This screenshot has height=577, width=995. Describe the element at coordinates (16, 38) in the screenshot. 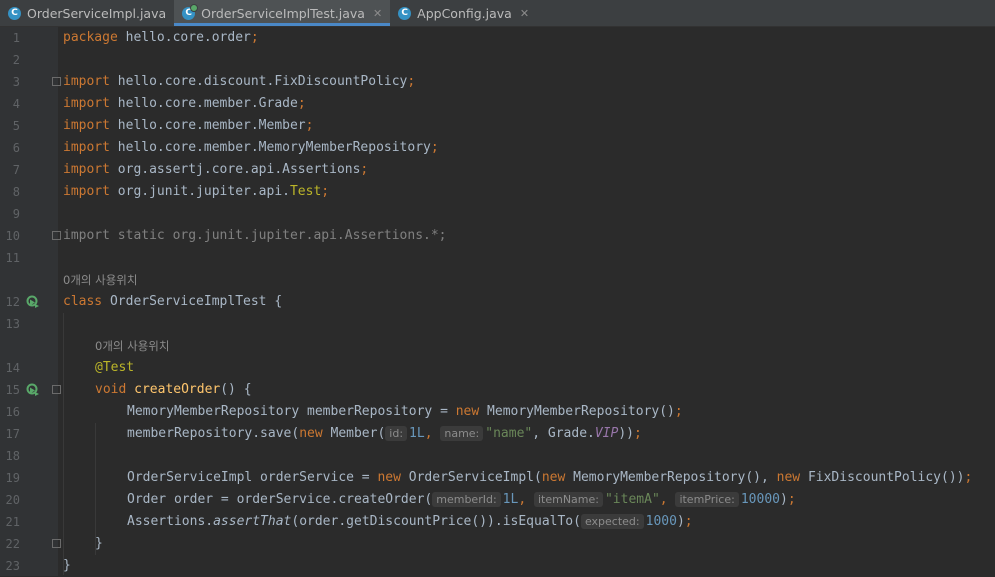

I see `line-number: 1` at that location.